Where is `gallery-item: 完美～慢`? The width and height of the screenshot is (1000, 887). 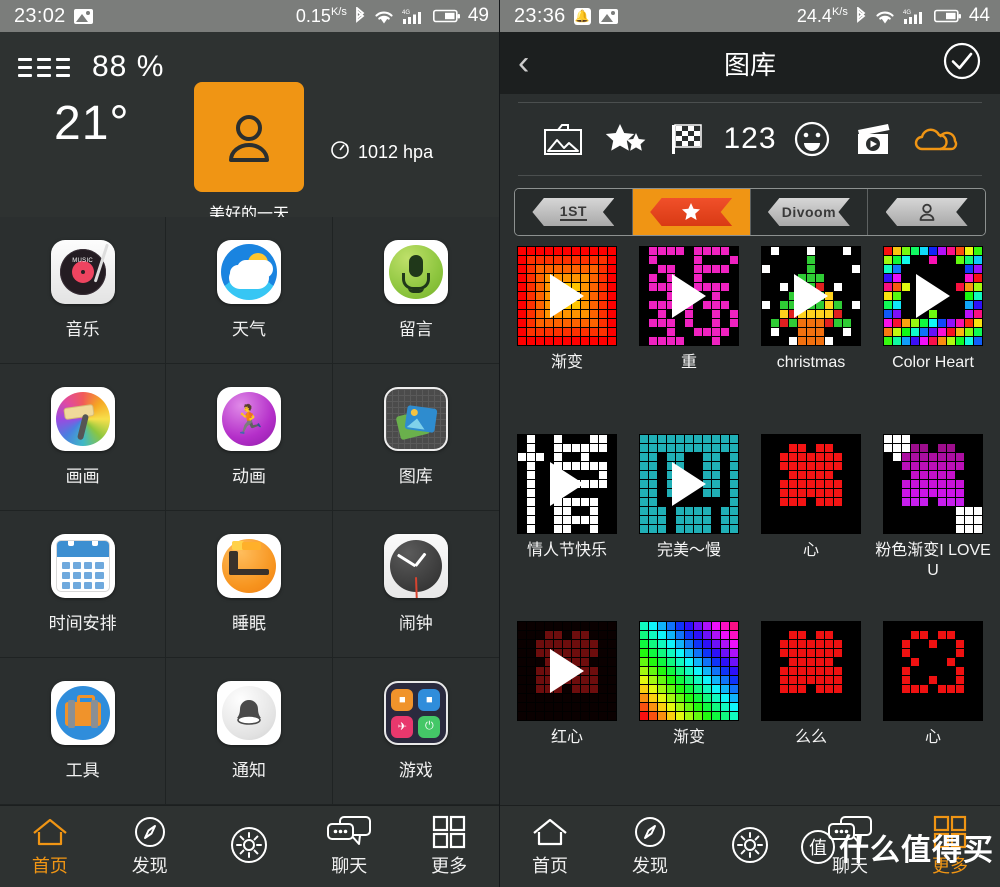 gallery-item: 完美～慢 is located at coordinates (689, 525).